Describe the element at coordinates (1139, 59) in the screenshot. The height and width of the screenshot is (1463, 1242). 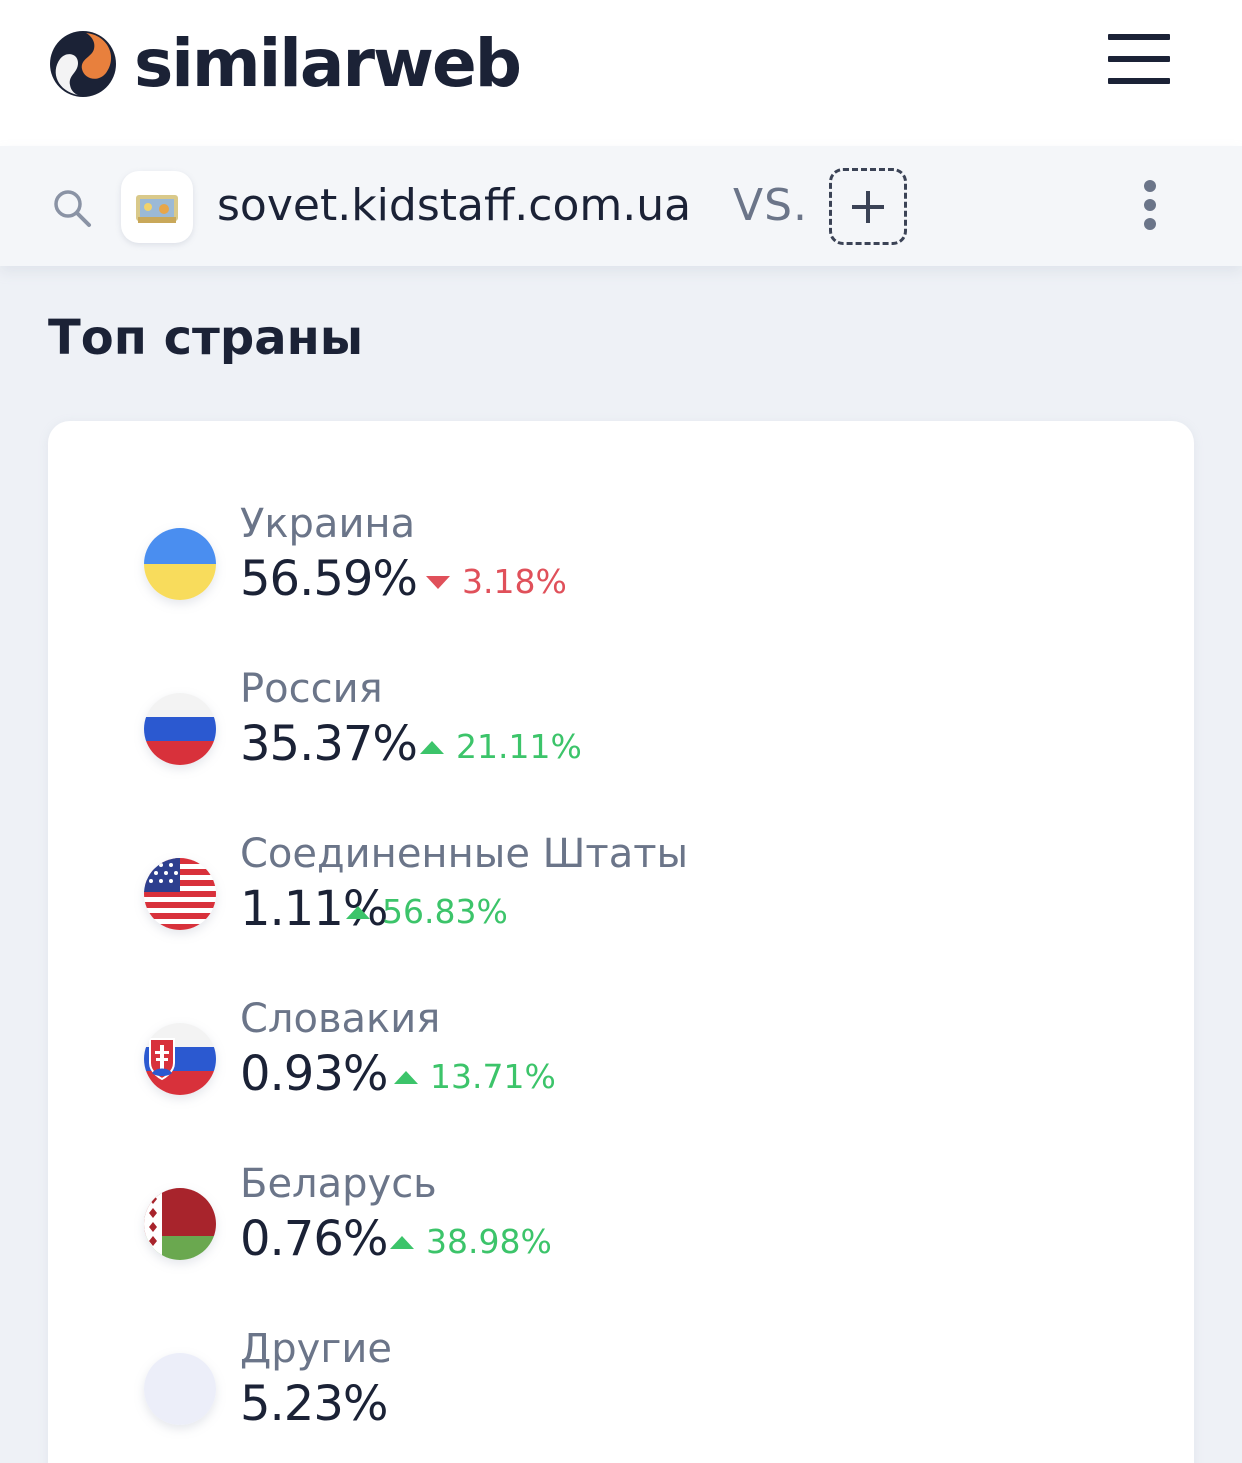
I see `hamburger-menu-icon` at that location.